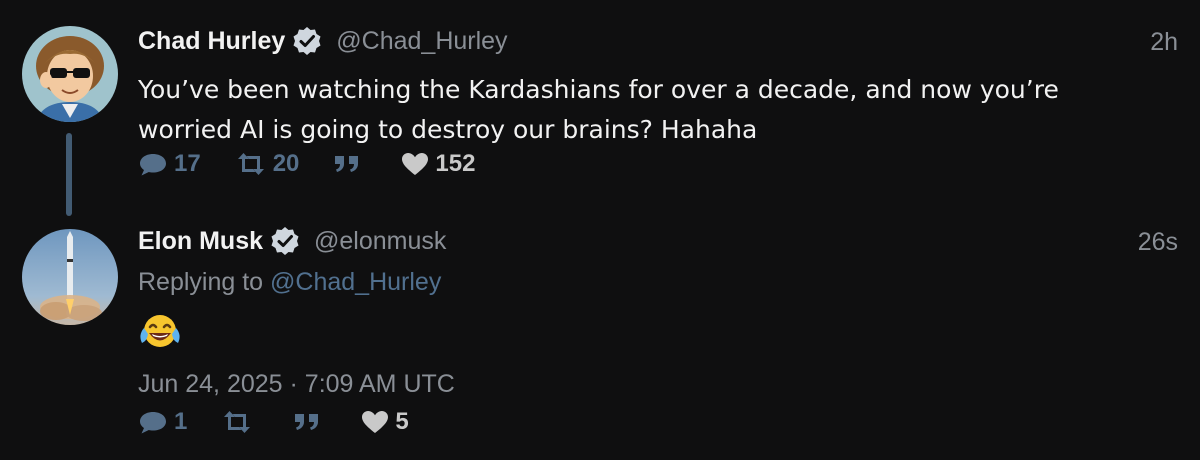 The image size is (1200, 460). Describe the element at coordinates (290, 422) in the screenshot. I see `tweet-actions: 1 5` at that location.